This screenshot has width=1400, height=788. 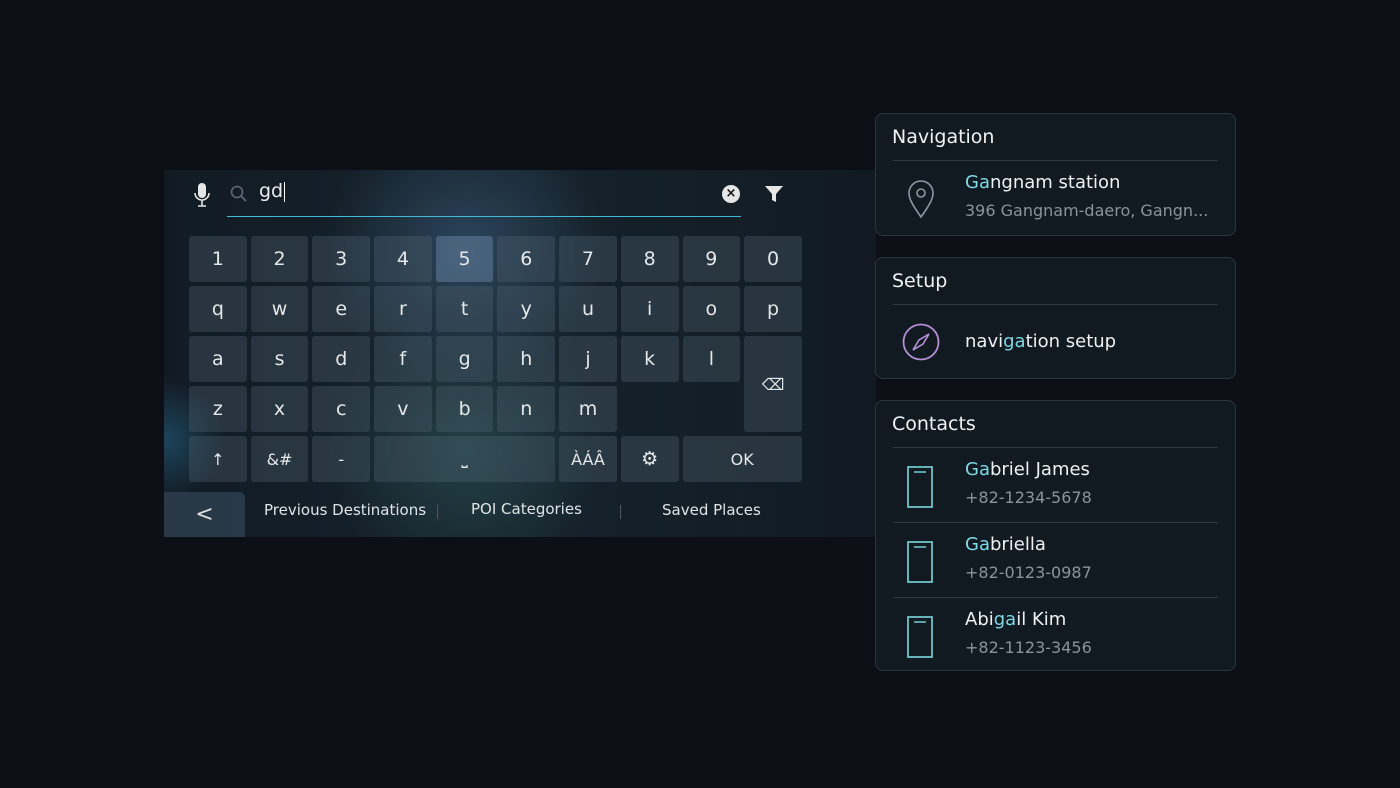 What do you see at coordinates (920, 281) in the screenshot?
I see `section-title: Setup` at bounding box center [920, 281].